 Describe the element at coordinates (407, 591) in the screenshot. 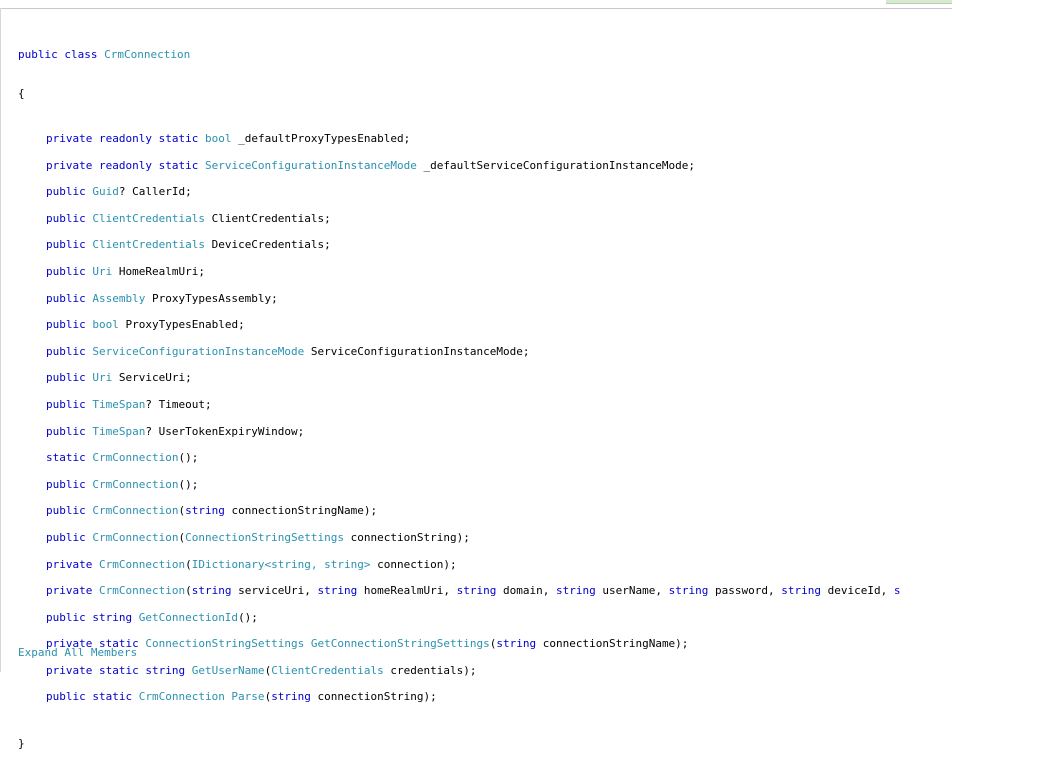

I see `identifier-token: homeRealmUri,` at that location.